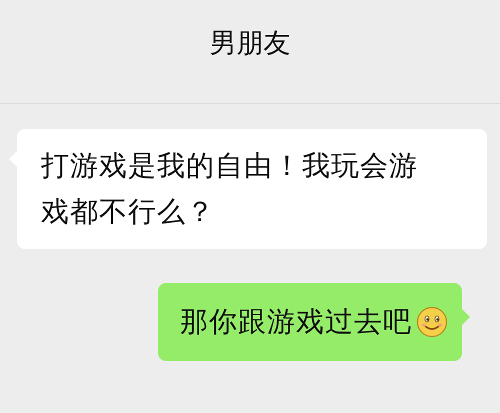 The width and height of the screenshot is (500, 413). Describe the element at coordinates (250, 43) in the screenshot. I see `chat-title: 男朋友` at that location.